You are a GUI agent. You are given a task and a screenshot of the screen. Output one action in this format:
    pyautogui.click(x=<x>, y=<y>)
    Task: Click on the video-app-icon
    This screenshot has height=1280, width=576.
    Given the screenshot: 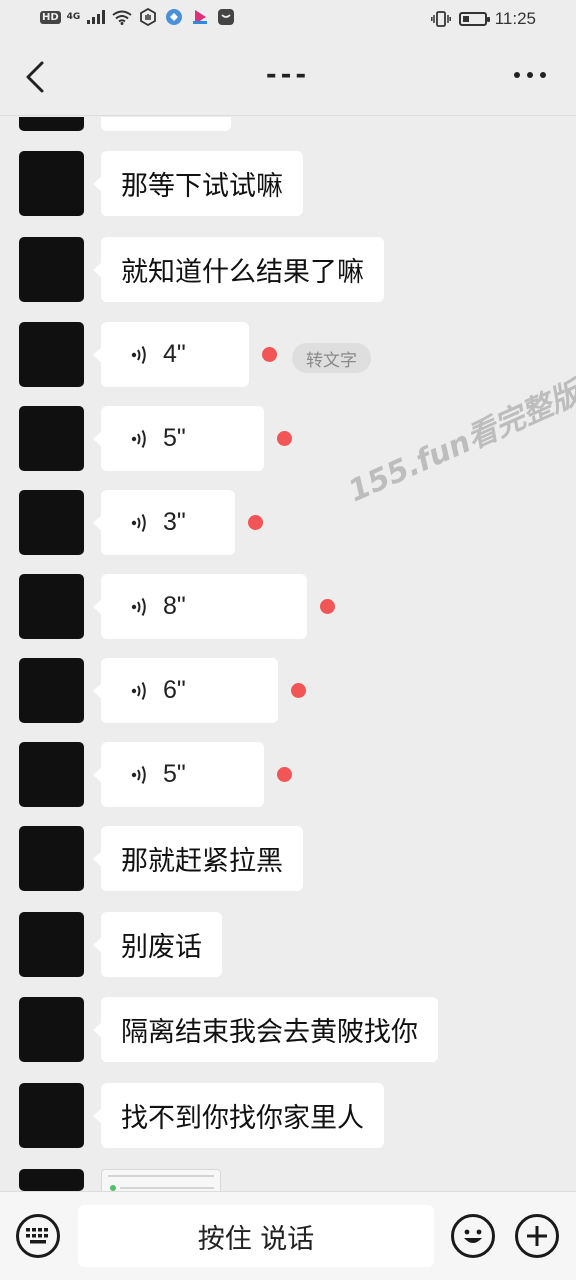 What is the action you would take?
    pyautogui.click(x=200, y=17)
    